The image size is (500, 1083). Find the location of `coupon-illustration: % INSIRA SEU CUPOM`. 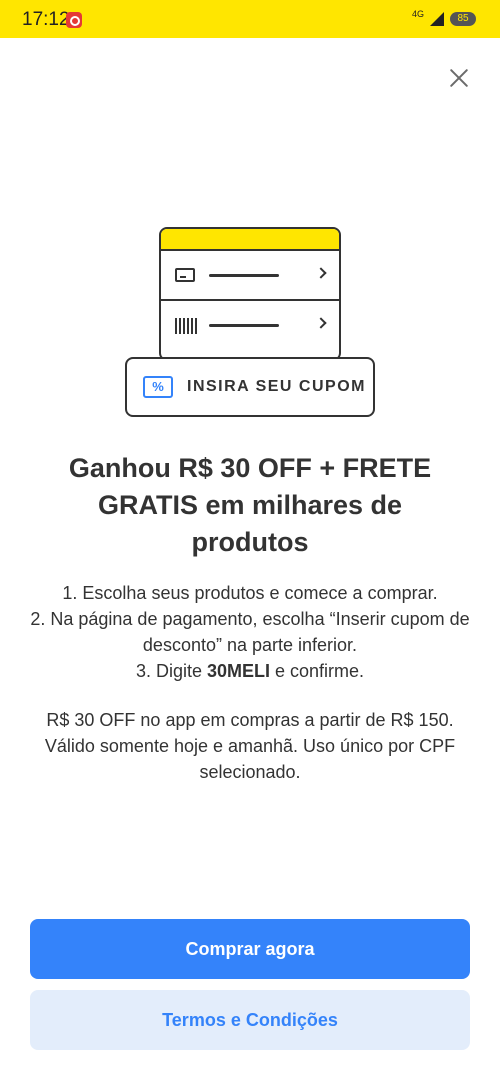

coupon-illustration: % INSIRA SEU CUPOM is located at coordinates (250, 322).